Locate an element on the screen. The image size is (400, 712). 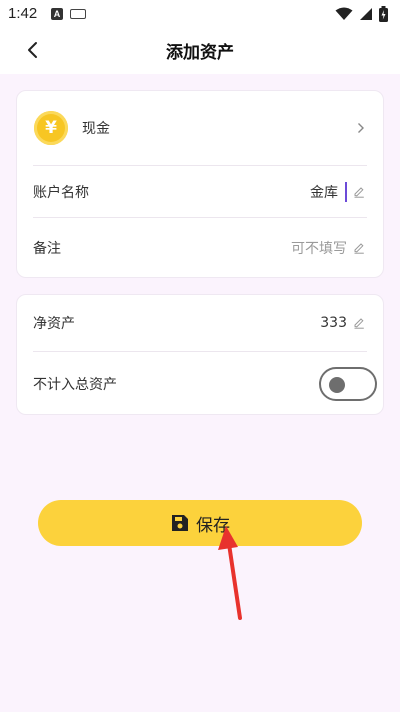
yuan-coin-icon: ¥ is located at coordinates (51, 128).